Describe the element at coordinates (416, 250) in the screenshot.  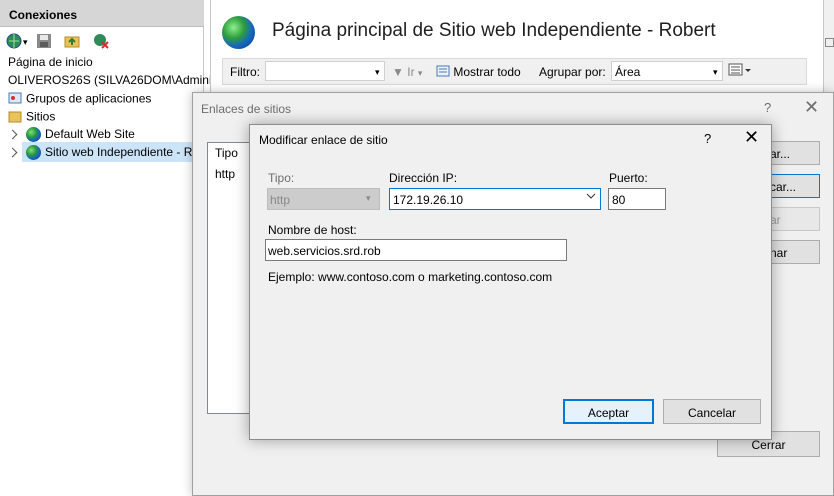
I see `host-name-input: web.servicios.srd.rob` at that location.